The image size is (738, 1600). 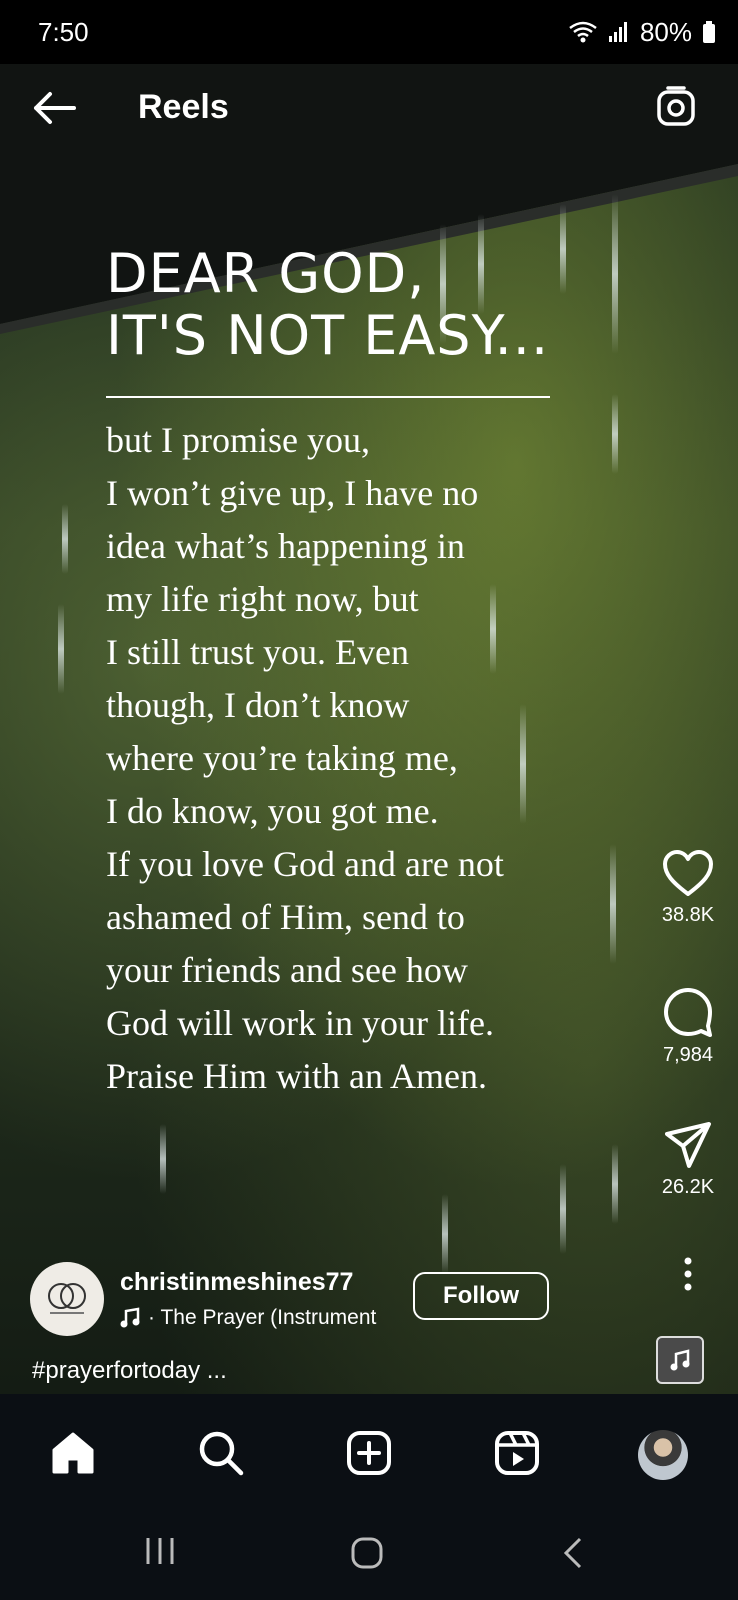 I want to click on signal-icon, so click(x=617, y=32).